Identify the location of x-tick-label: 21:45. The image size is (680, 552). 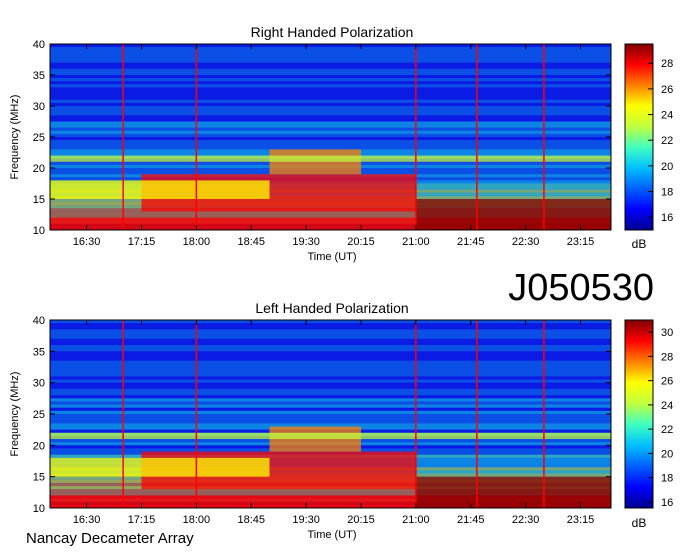
(471, 520).